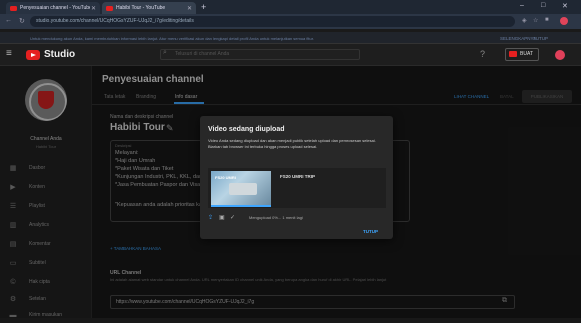 This screenshot has height=323, width=581. Describe the element at coordinates (522, 5) in the screenshot. I see `minimize-icon: –` at that location.